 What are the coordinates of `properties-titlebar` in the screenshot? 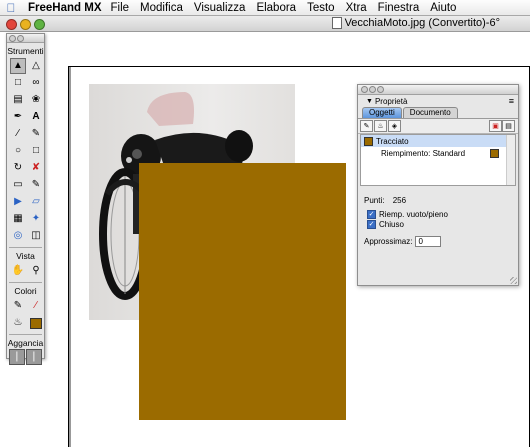 It's located at (438, 90).